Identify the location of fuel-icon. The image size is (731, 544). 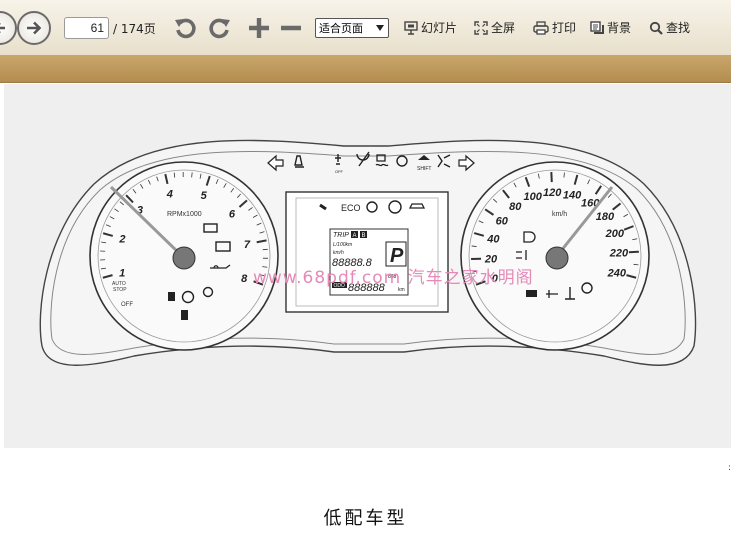
(184, 315).